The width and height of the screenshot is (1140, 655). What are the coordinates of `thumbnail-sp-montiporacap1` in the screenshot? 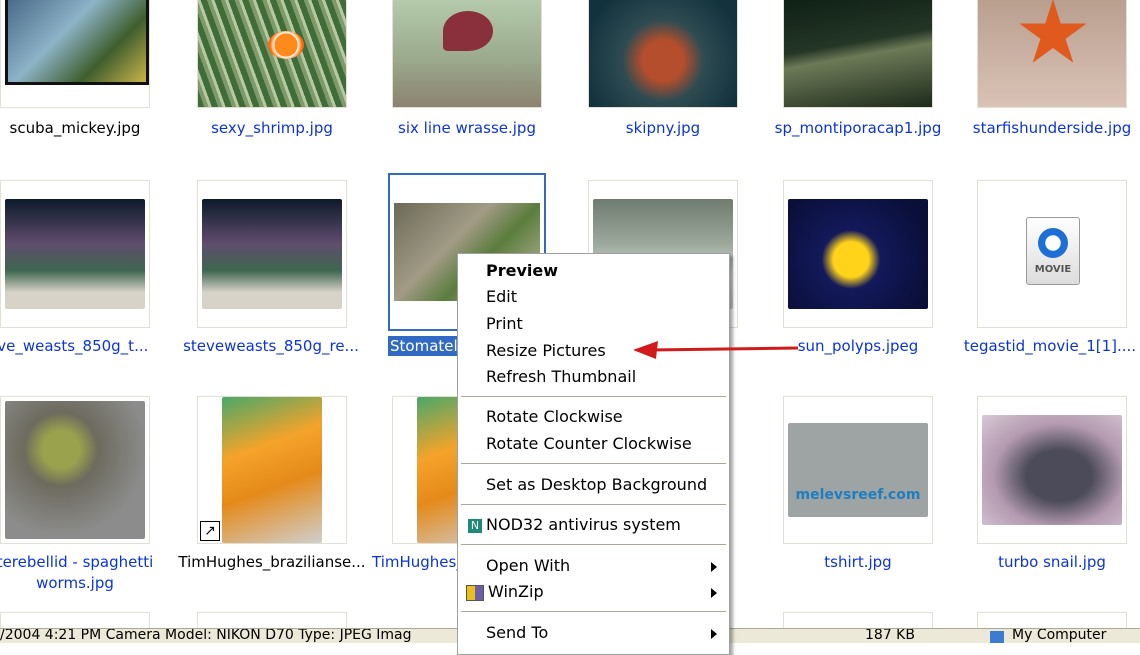 It's located at (858, 54).